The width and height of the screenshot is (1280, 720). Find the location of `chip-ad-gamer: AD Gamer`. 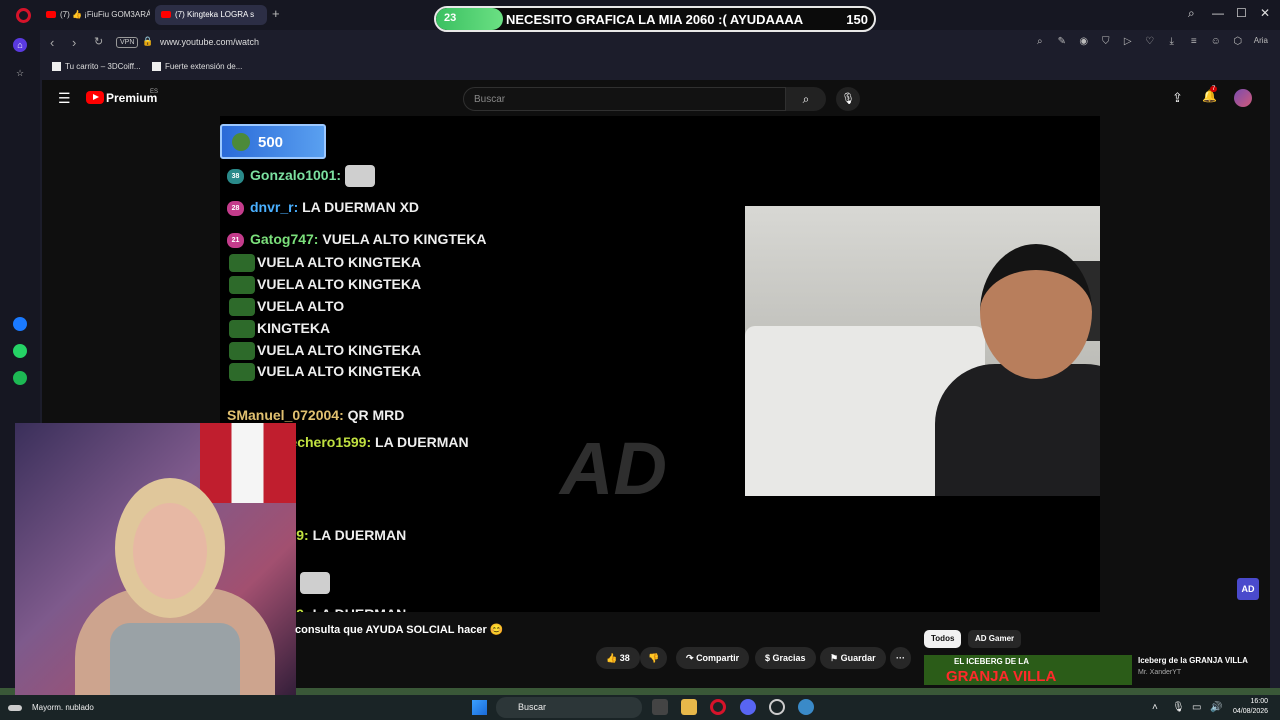

chip-ad-gamer: AD Gamer is located at coordinates (995, 639).